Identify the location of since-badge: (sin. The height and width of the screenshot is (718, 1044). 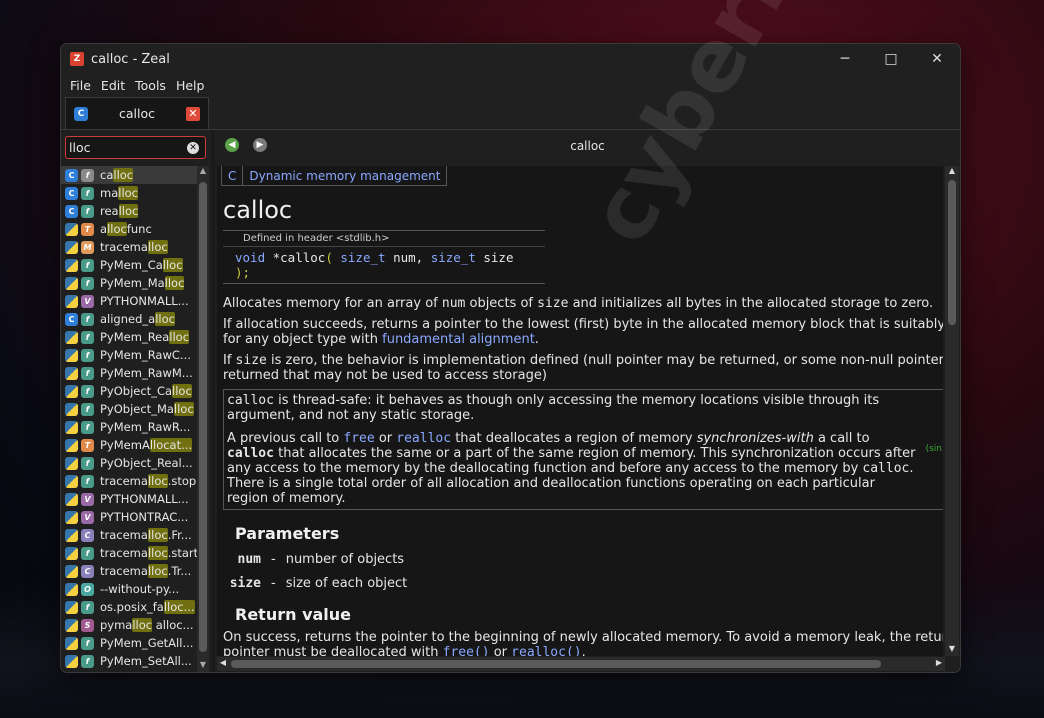
(933, 449).